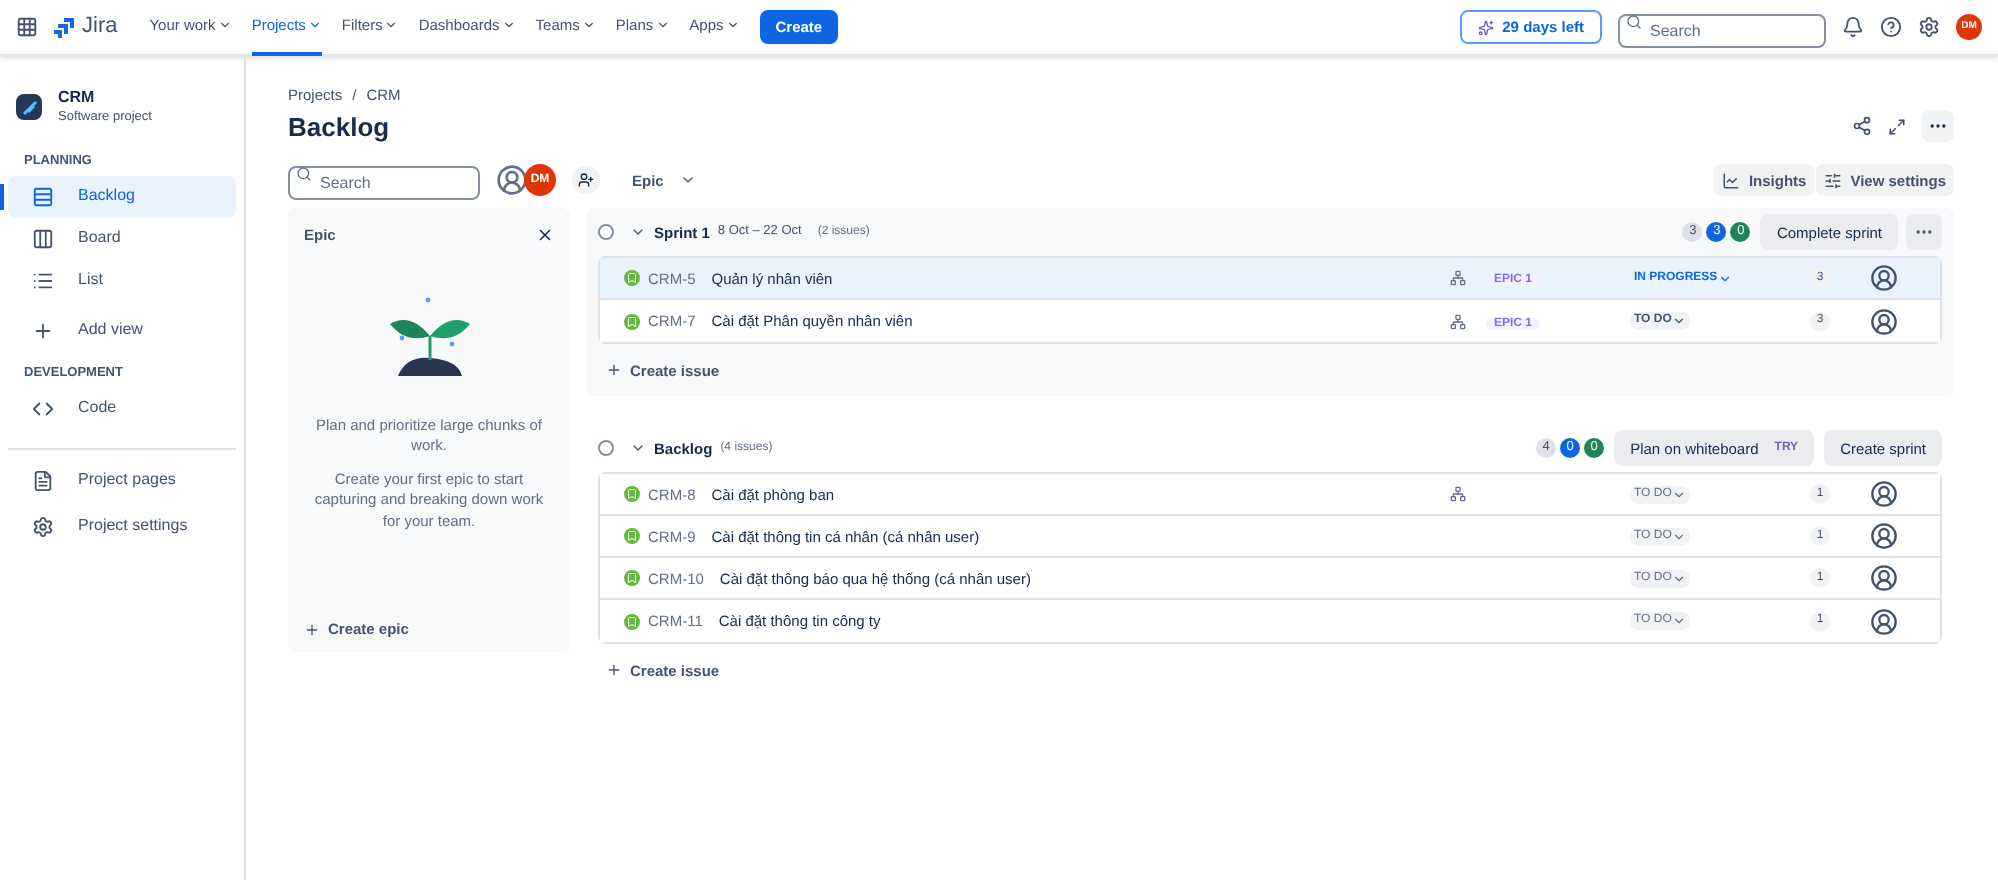 This screenshot has width=1998, height=880. Describe the element at coordinates (43, 480) in the screenshot. I see `page-icon` at that location.